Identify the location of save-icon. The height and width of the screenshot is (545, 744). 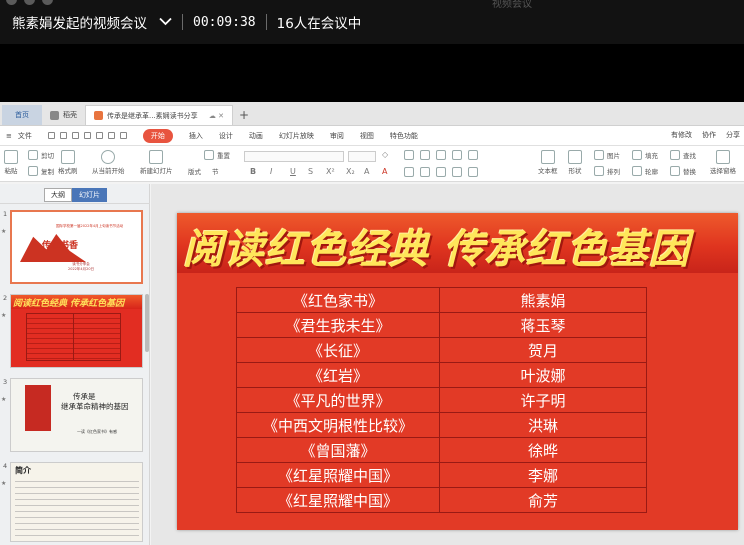
(51, 135).